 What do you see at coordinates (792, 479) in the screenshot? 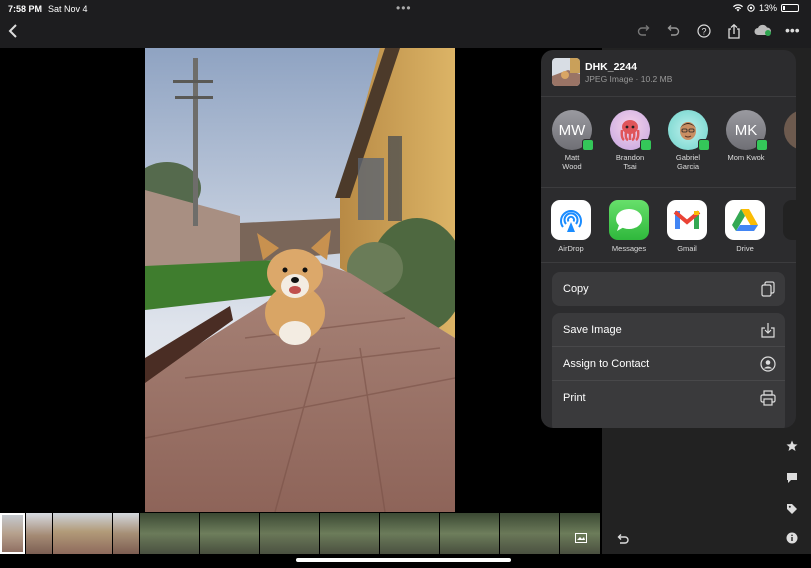
I see `comment-button` at bounding box center [792, 479].